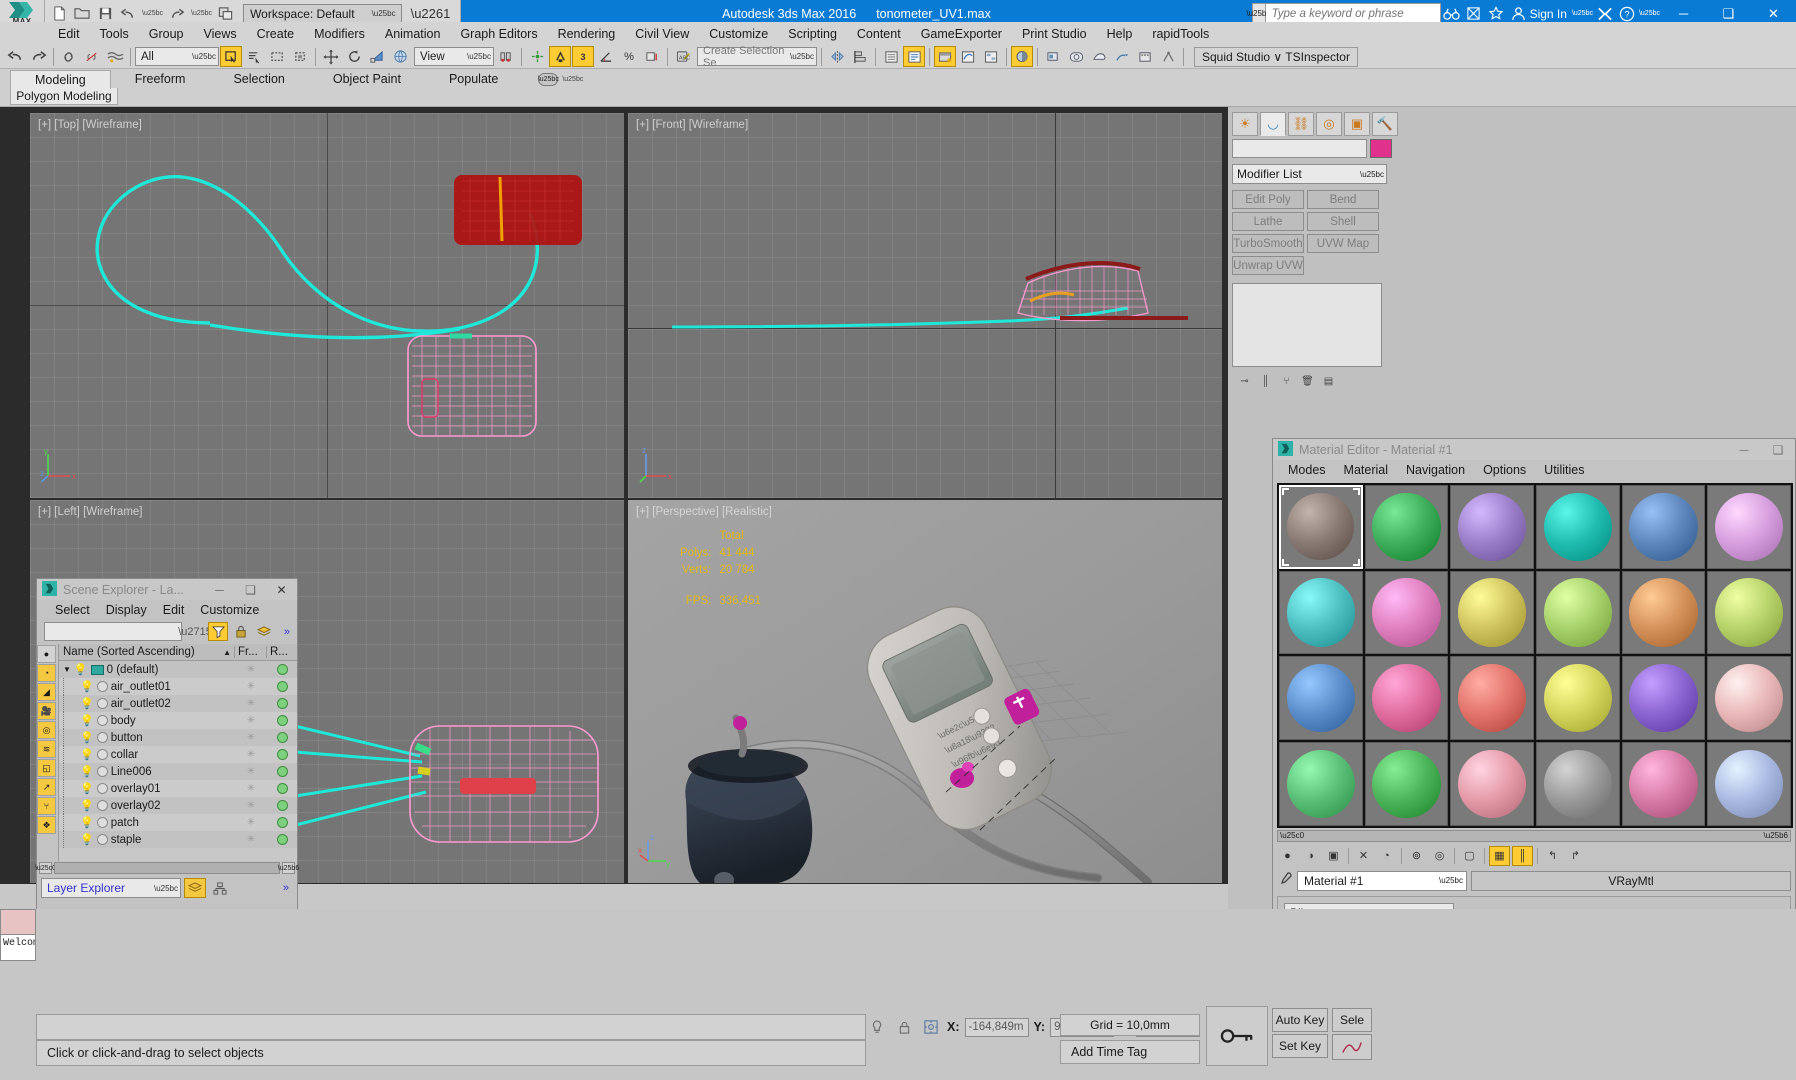  Describe the element at coordinates (178, 788) in the screenshot. I see `scene-explorer-row: 💡 overlay01 ✳` at that location.